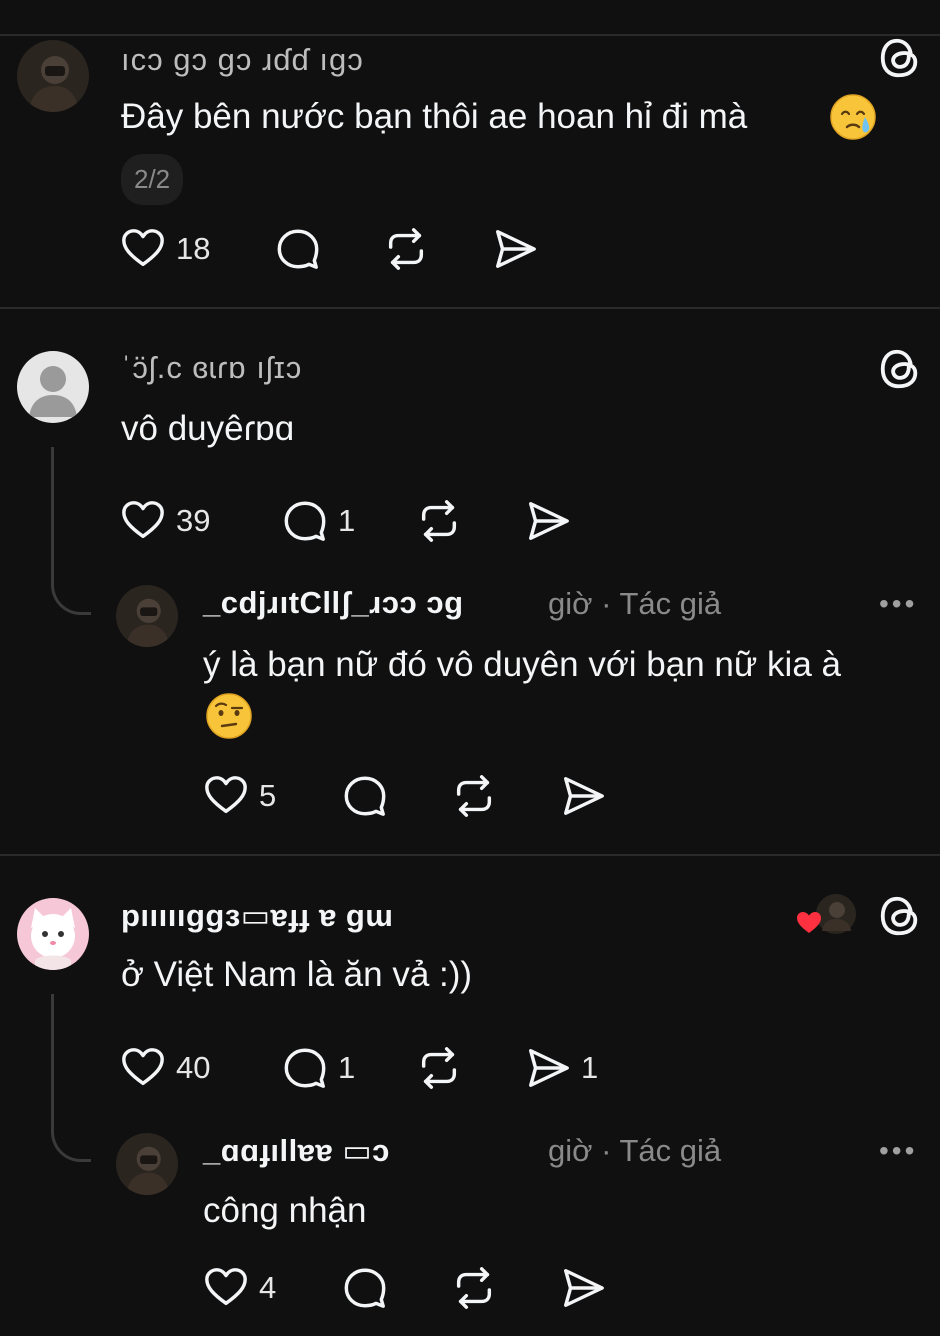 The image size is (940, 1336). Describe the element at coordinates (333, 603) in the screenshot. I see `username: _cdjɹıtCllʃ_ɹɔɔ ɔɡ` at that location.